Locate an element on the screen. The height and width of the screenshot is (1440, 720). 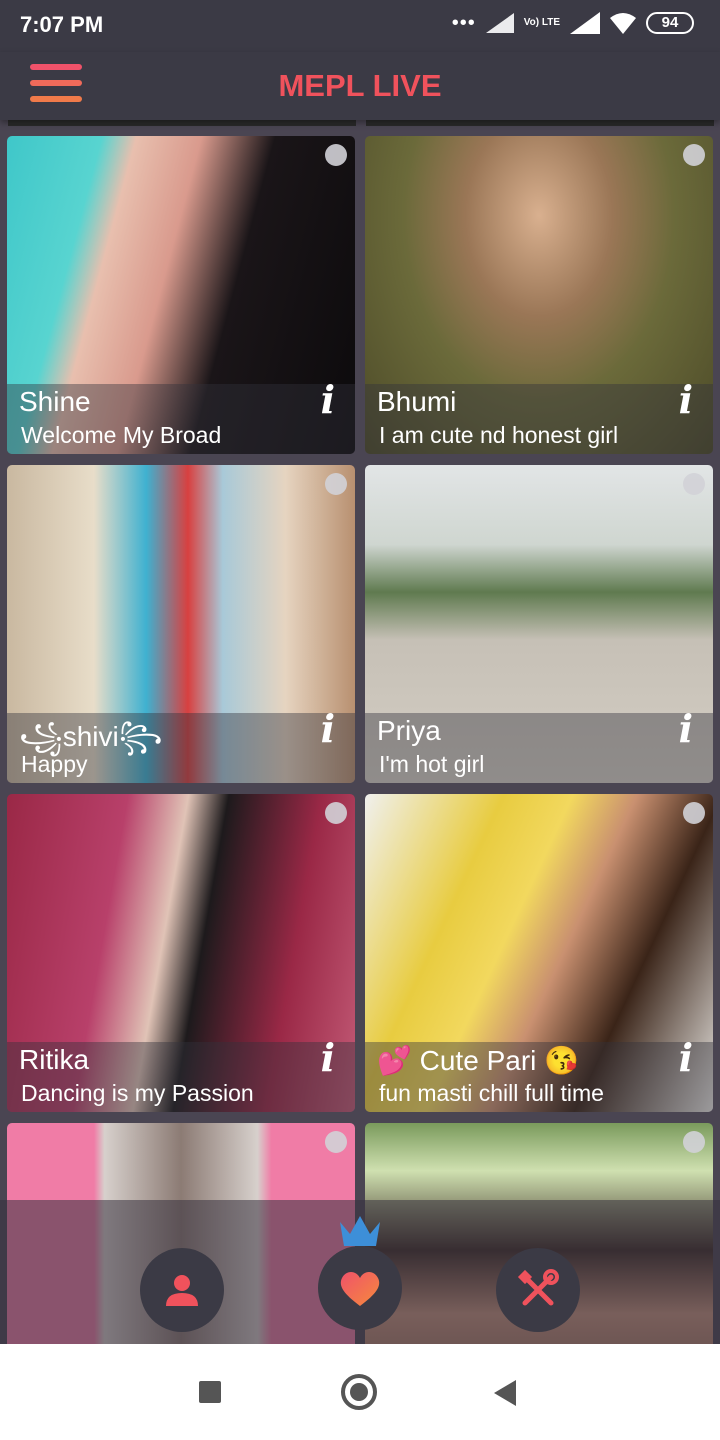
status-icons: ••• Vo) LTE 94 is located at coordinates (573, 23).